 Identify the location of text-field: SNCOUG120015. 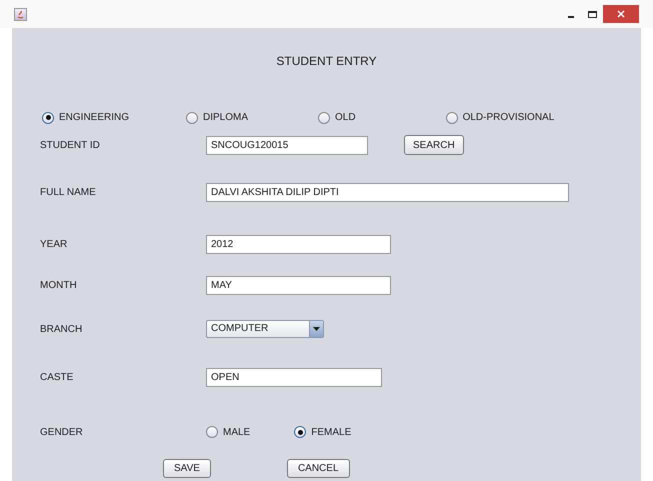
(287, 145).